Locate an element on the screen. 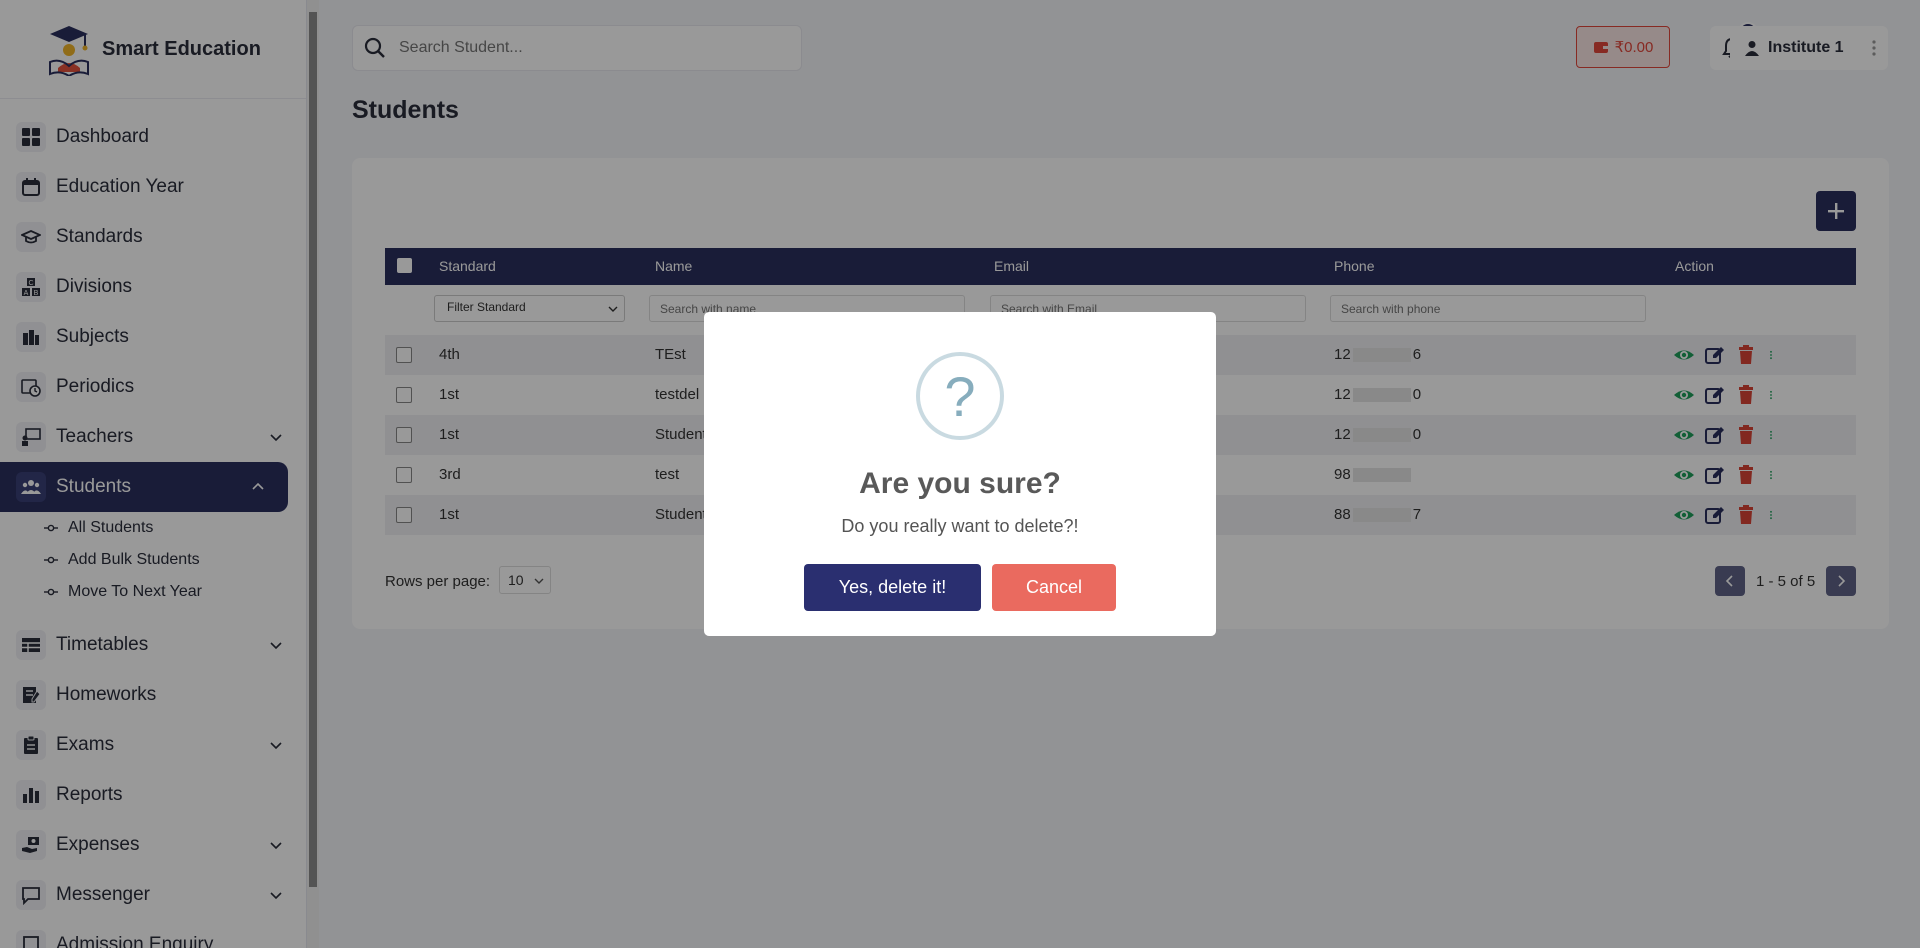  dialog-message: Do you really want to delete?! is located at coordinates (960, 526).